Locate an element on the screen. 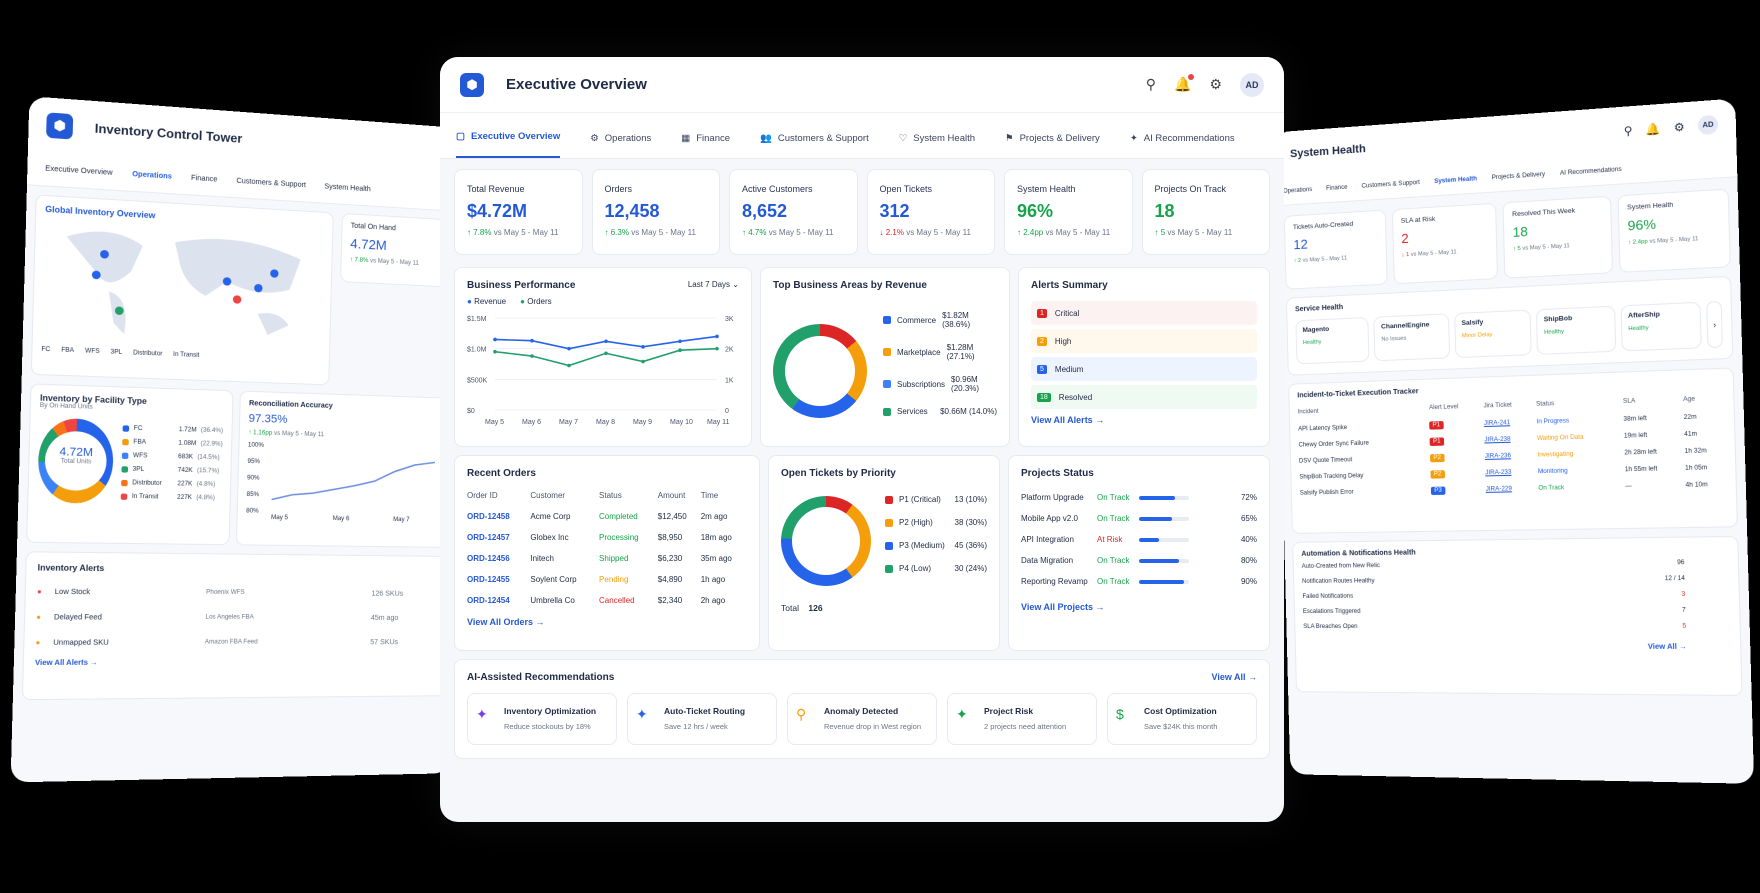 The image size is (1760, 893). kpi-card: Orders 12,458 ↑ 6.3% vs May 5 - May 11 is located at coordinates (655, 212).